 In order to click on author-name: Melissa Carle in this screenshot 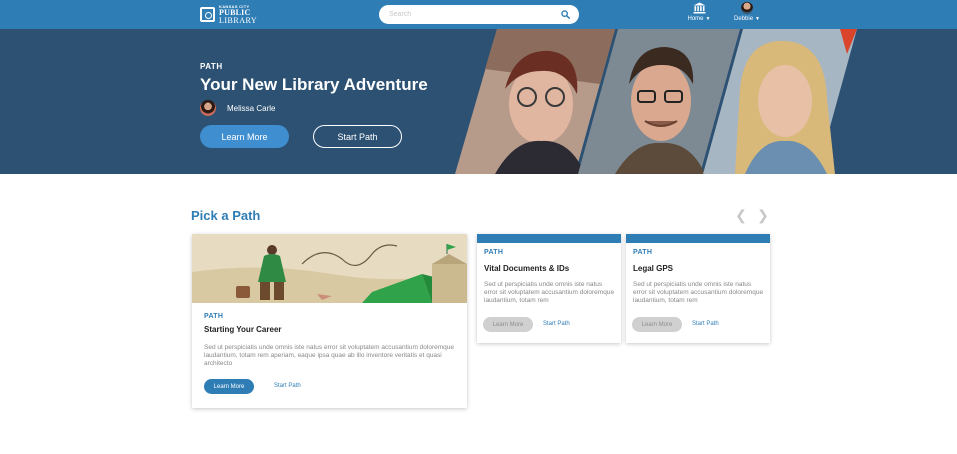, I will do `click(251, 108)`.